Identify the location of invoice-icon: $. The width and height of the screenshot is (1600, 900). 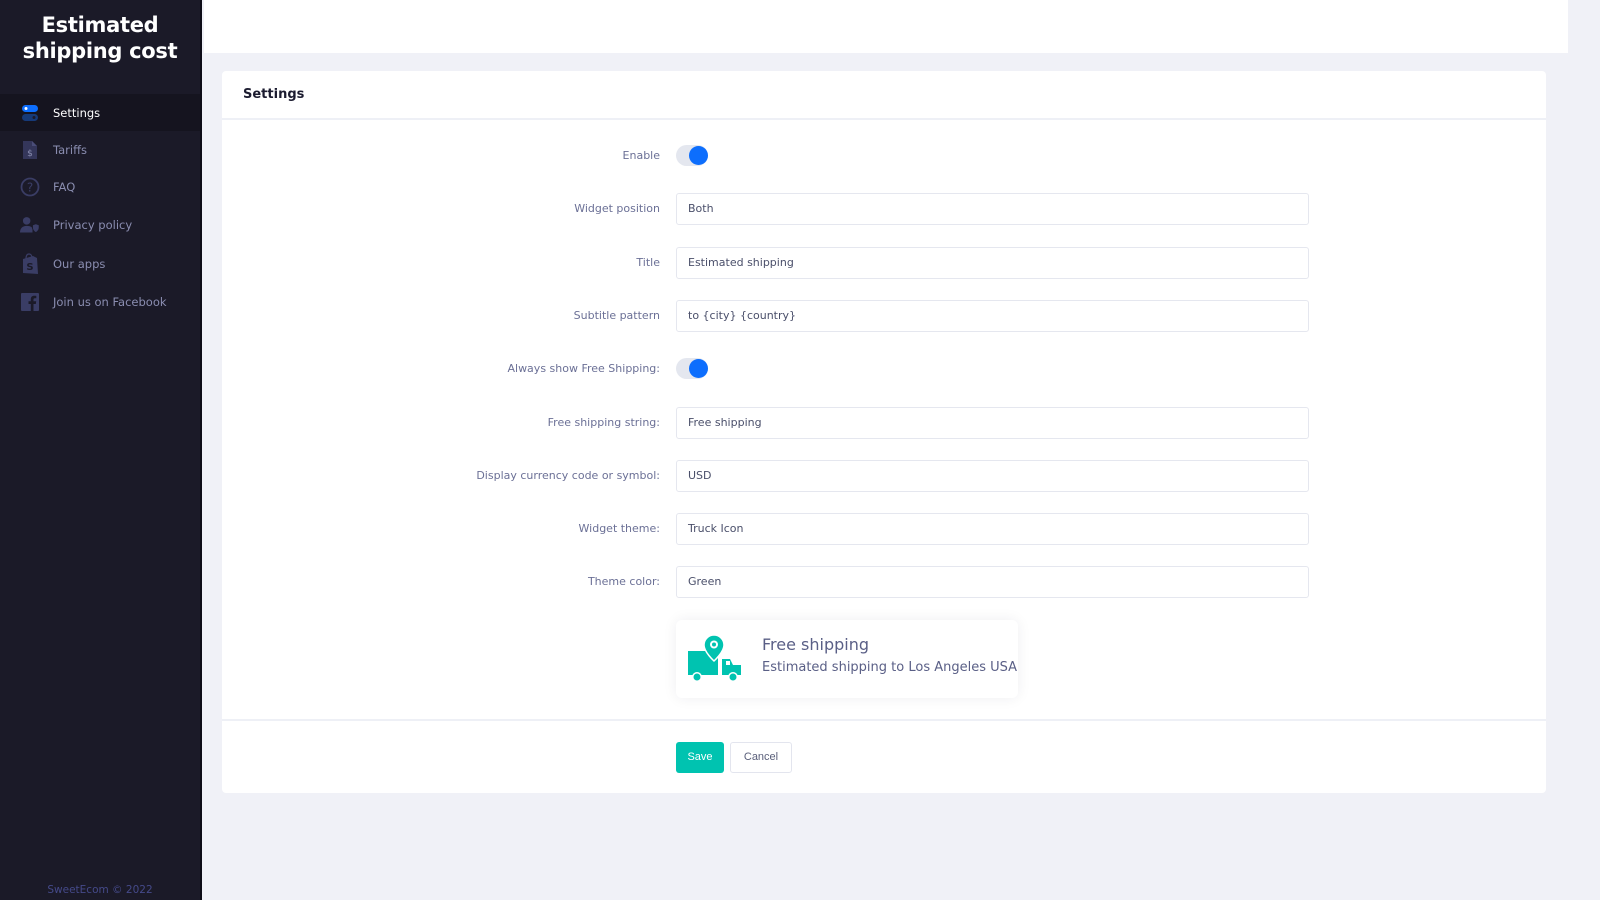
(30, 150).